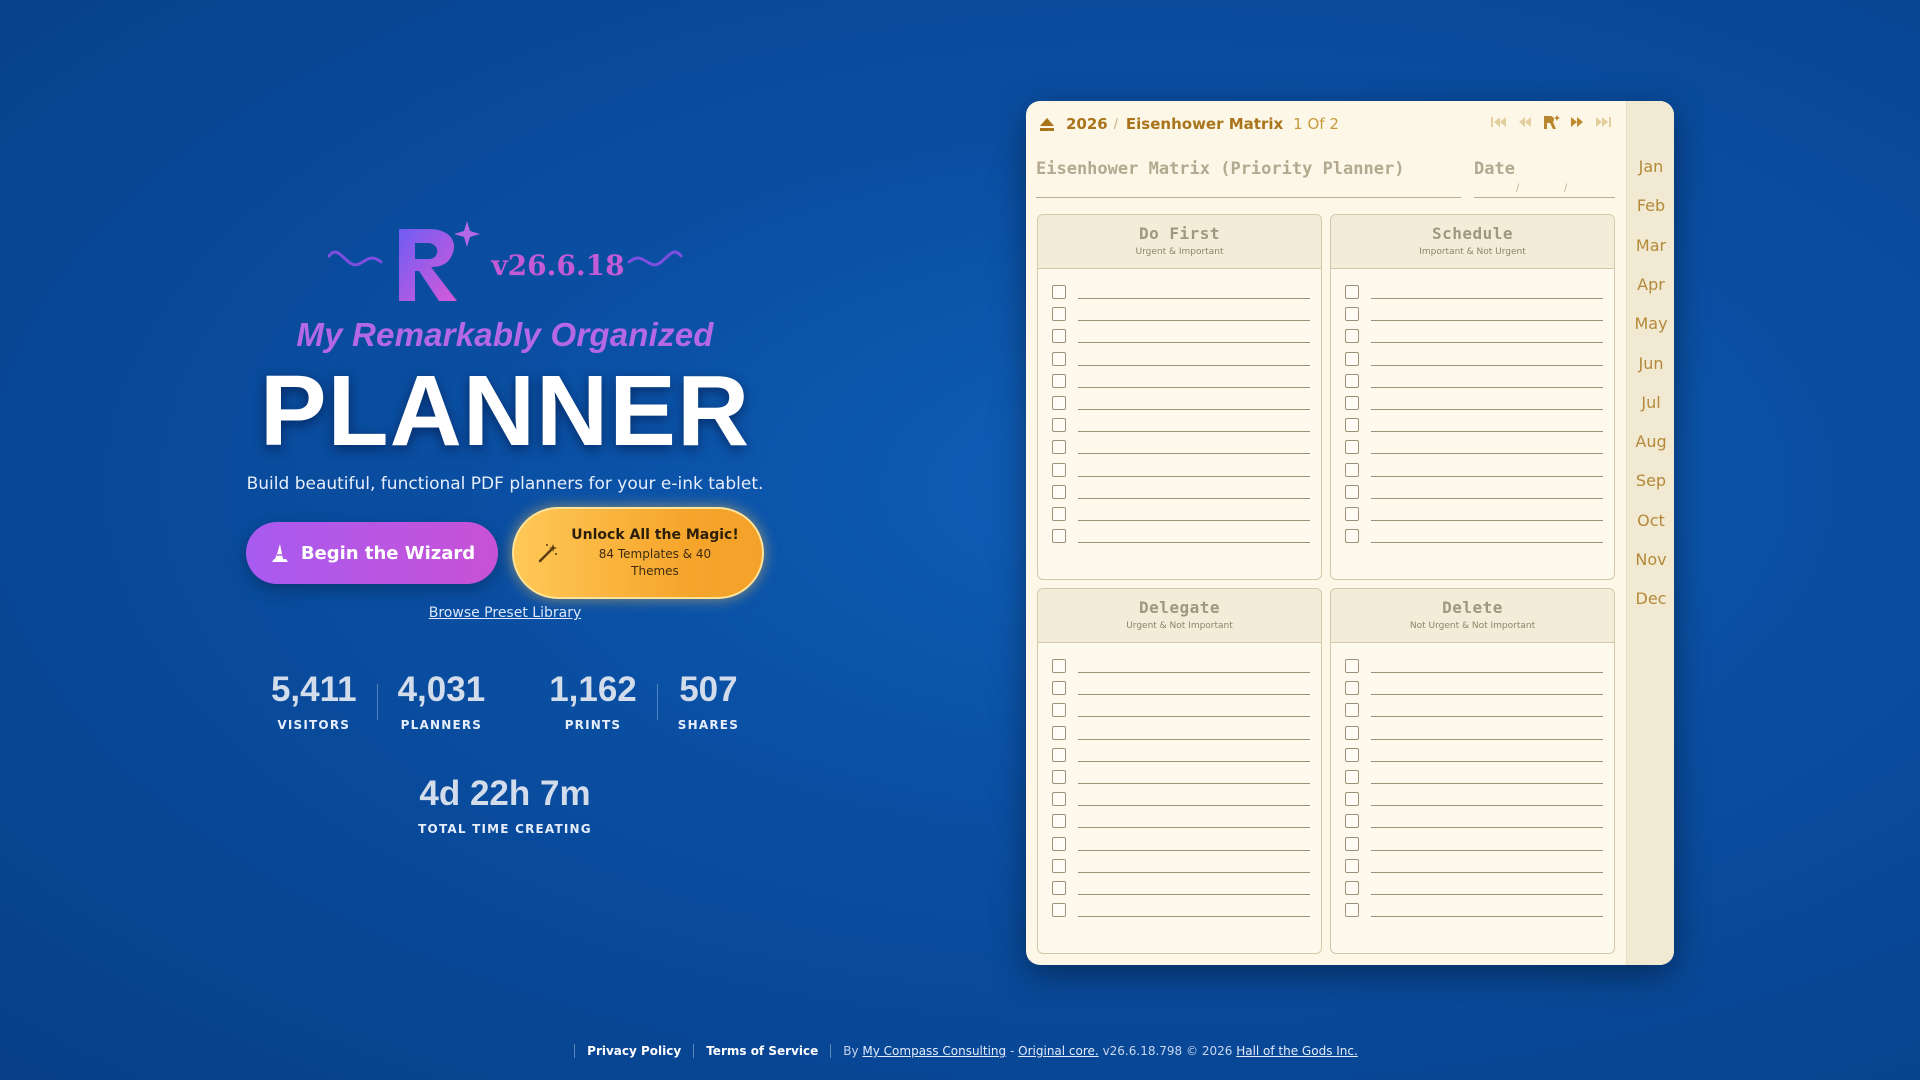  What do you see at coordinates (634, 1051) in the screenshot?
I see `privacy-policy-link: Privacy Policy` at bounding box center [634, 1051].